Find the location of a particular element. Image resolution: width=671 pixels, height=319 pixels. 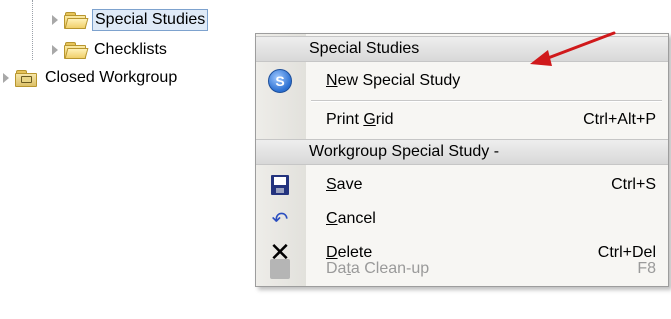

menu-section-header: Workgroup Special Study - is located at coordinates (462, 152).